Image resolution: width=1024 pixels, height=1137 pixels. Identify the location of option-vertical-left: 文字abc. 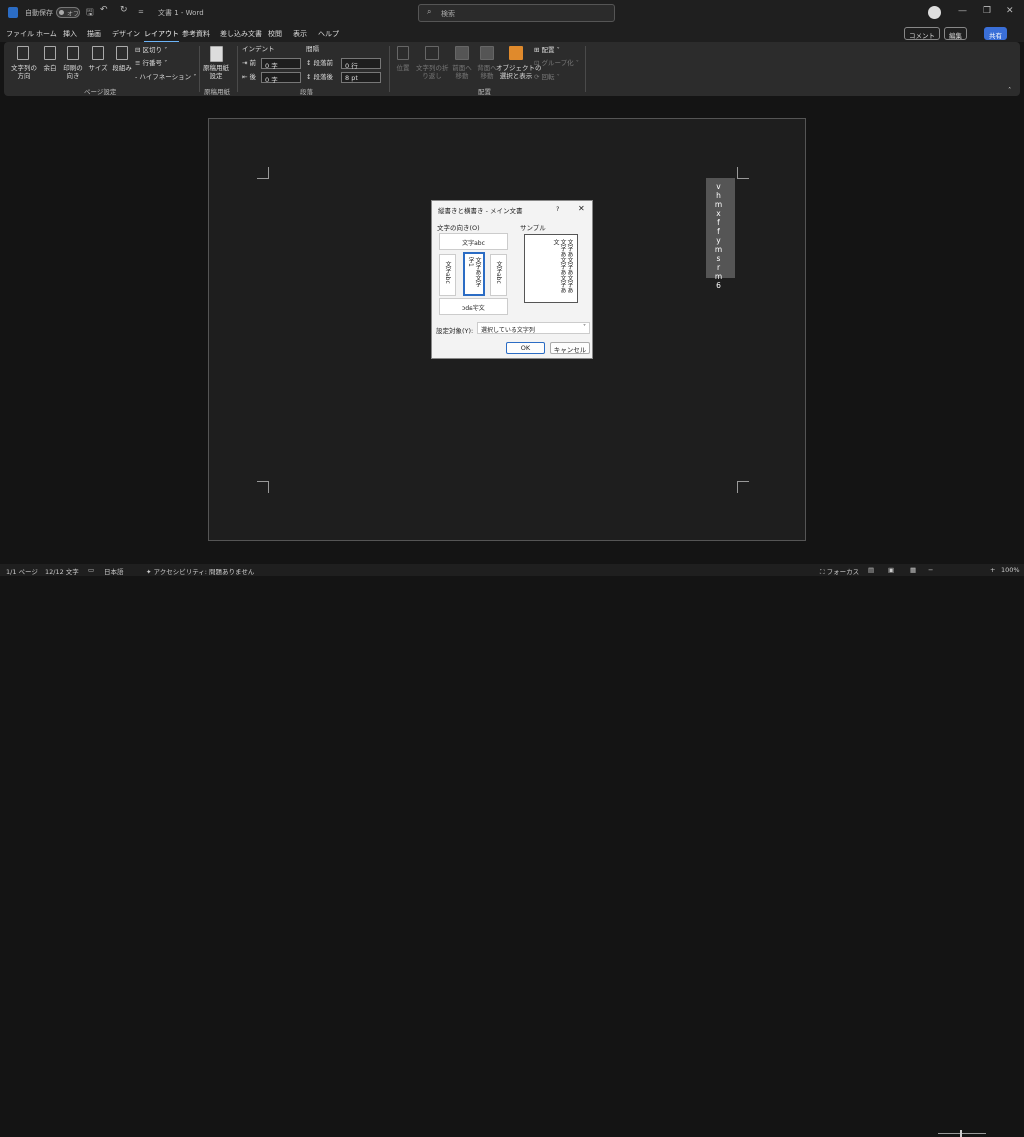
(447, 275).